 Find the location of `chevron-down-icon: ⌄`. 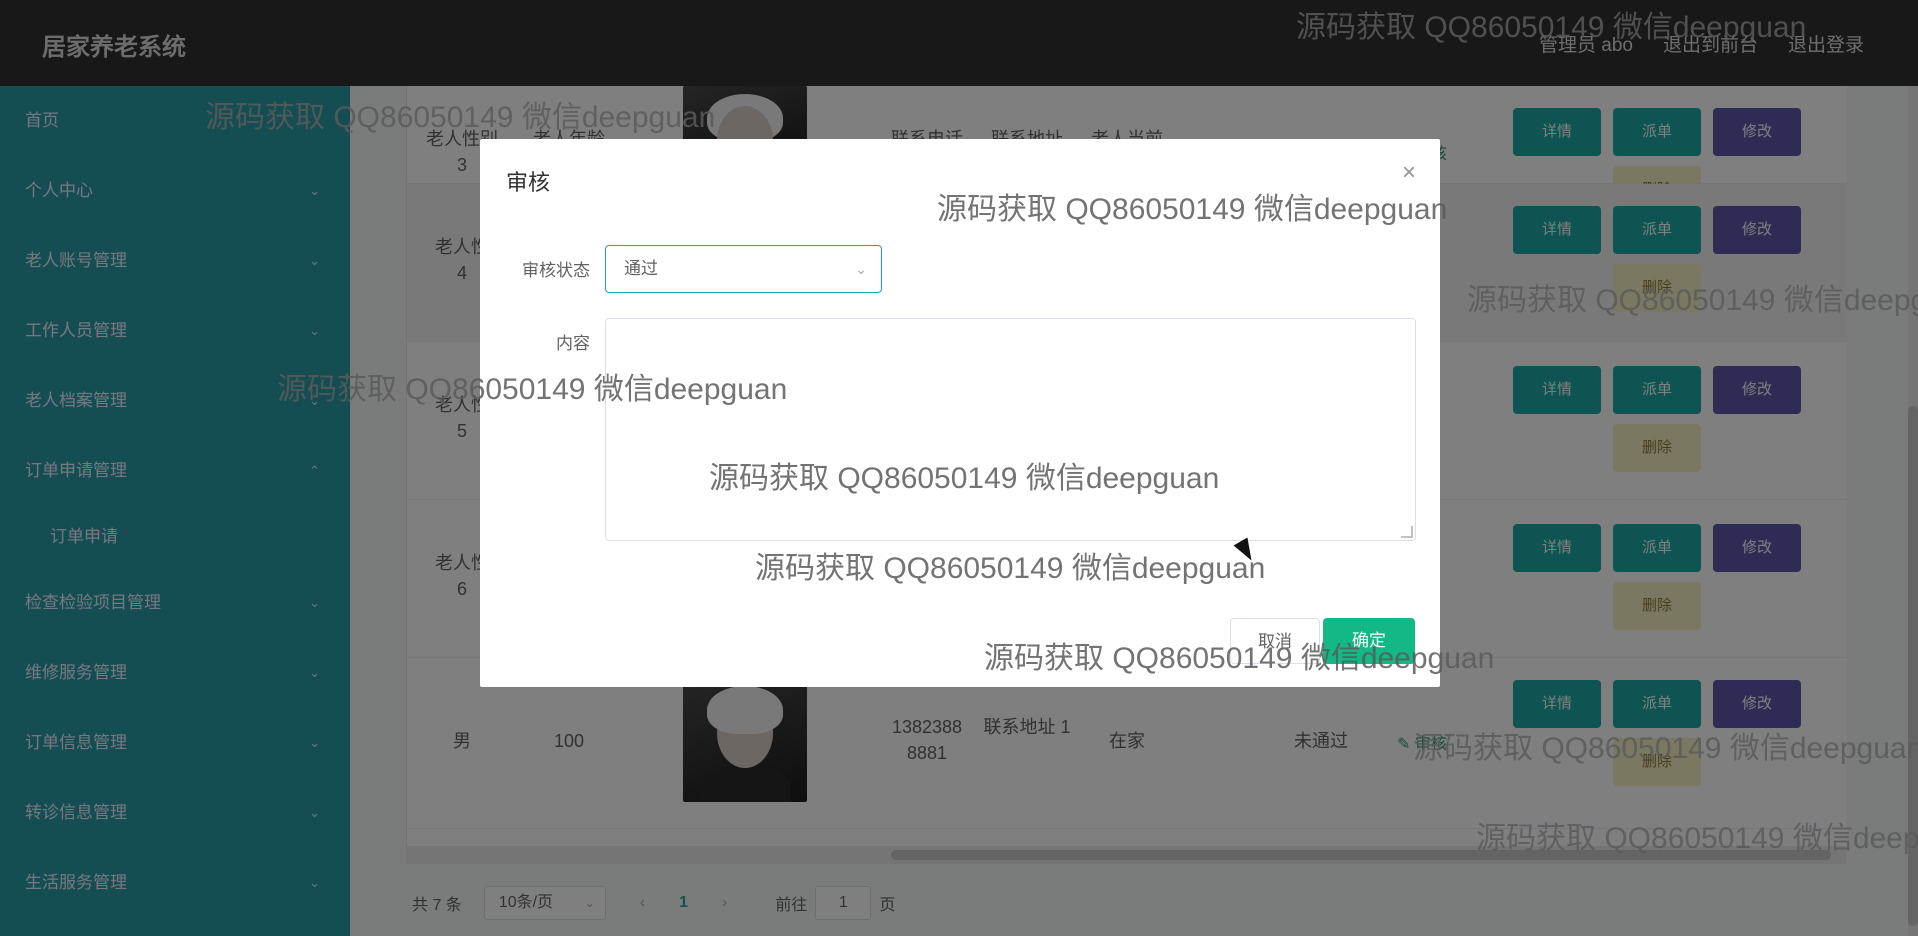

chevron-down-icon: ⌄ is located at coordinates (861, 269).